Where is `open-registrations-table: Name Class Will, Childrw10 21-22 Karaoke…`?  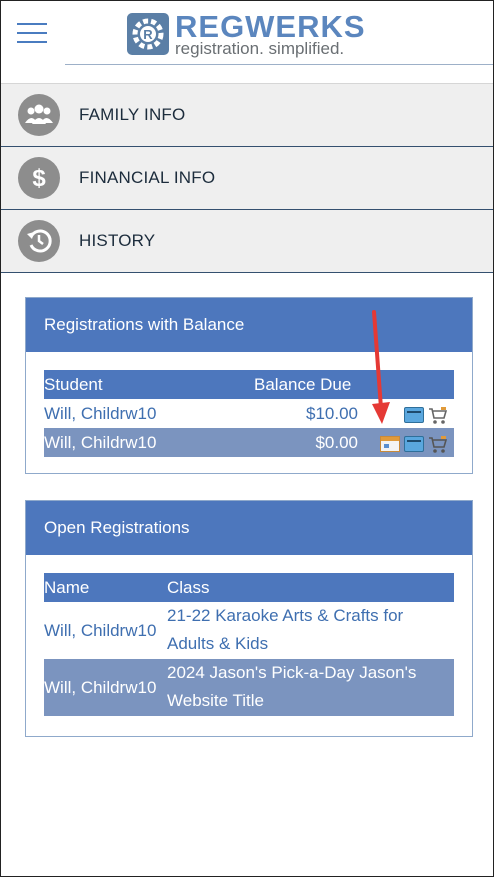 open-registrations-table: Name Class Will, Childrw10 21-22 Karaoke… is located at coordinates (249, 644).